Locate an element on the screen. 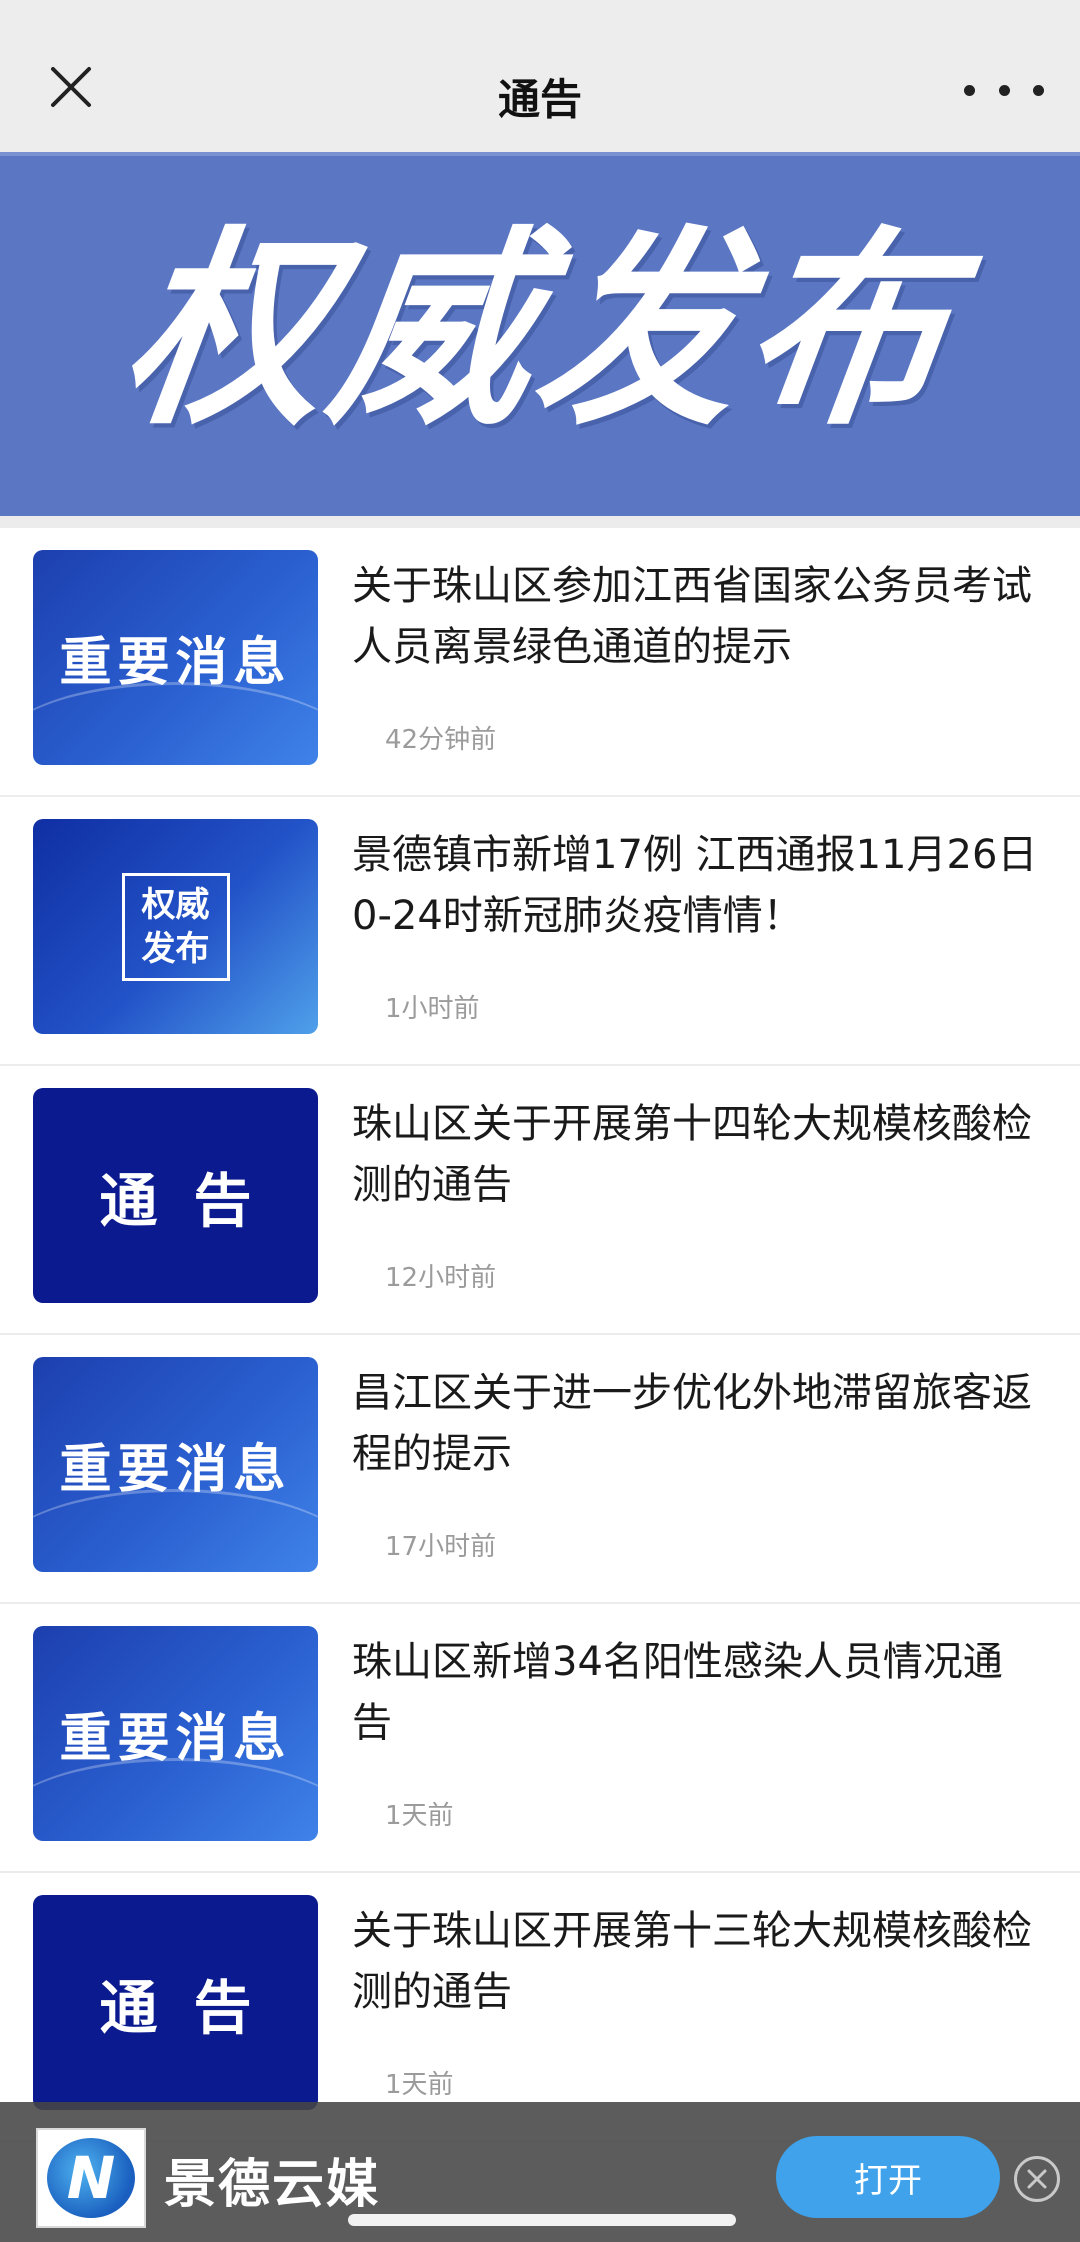  more-dots-icon is located at coordinates (1004, 90).